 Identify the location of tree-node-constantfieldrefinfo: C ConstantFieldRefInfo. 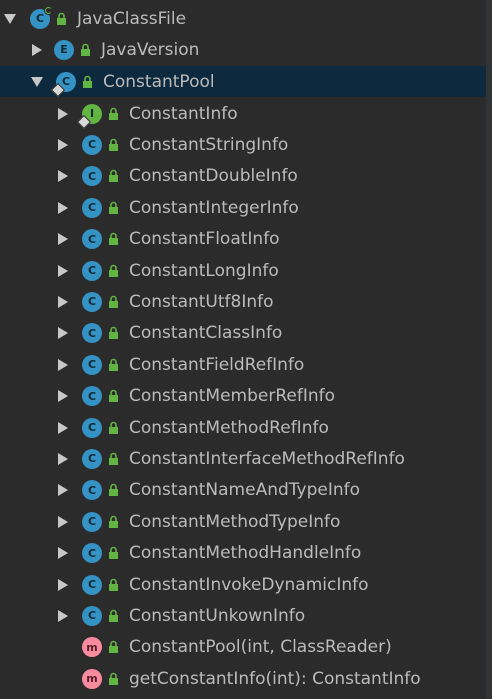
(243, 364).